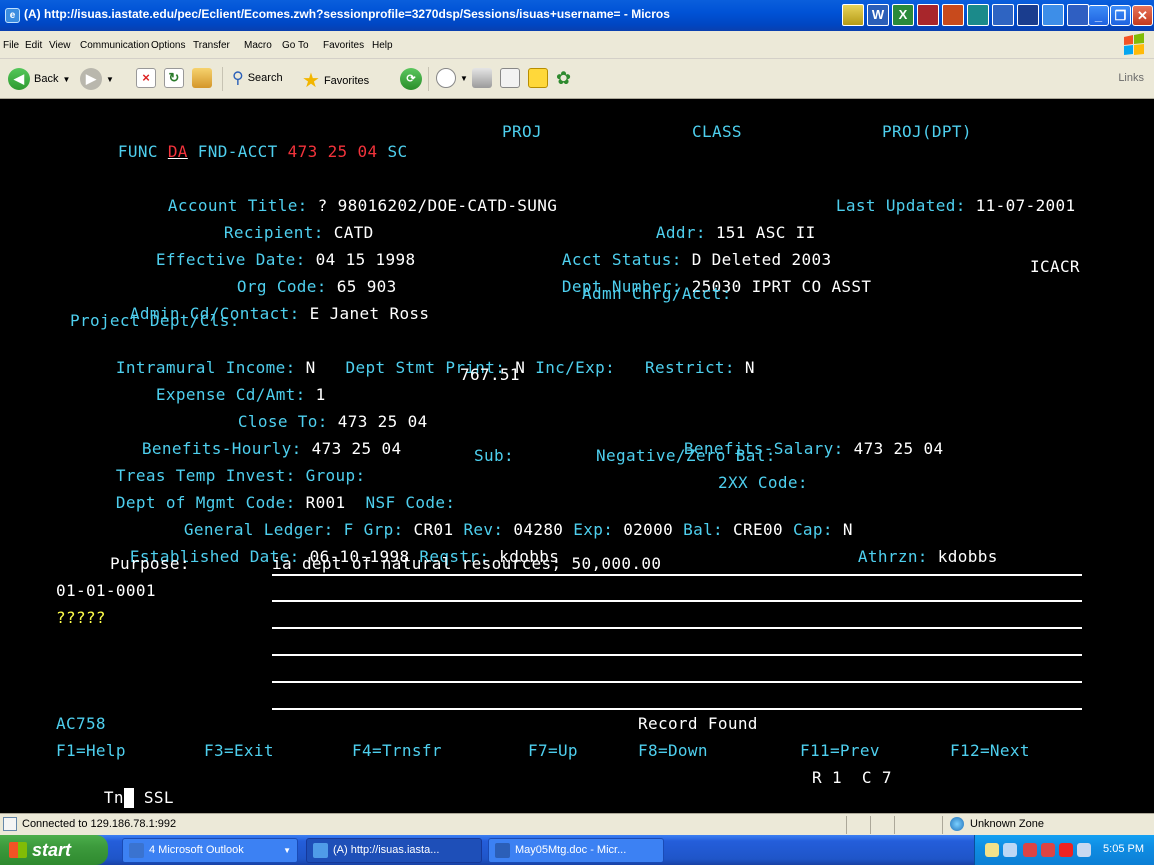  I want to click on refresh-button: ↻, so click(174, 78).